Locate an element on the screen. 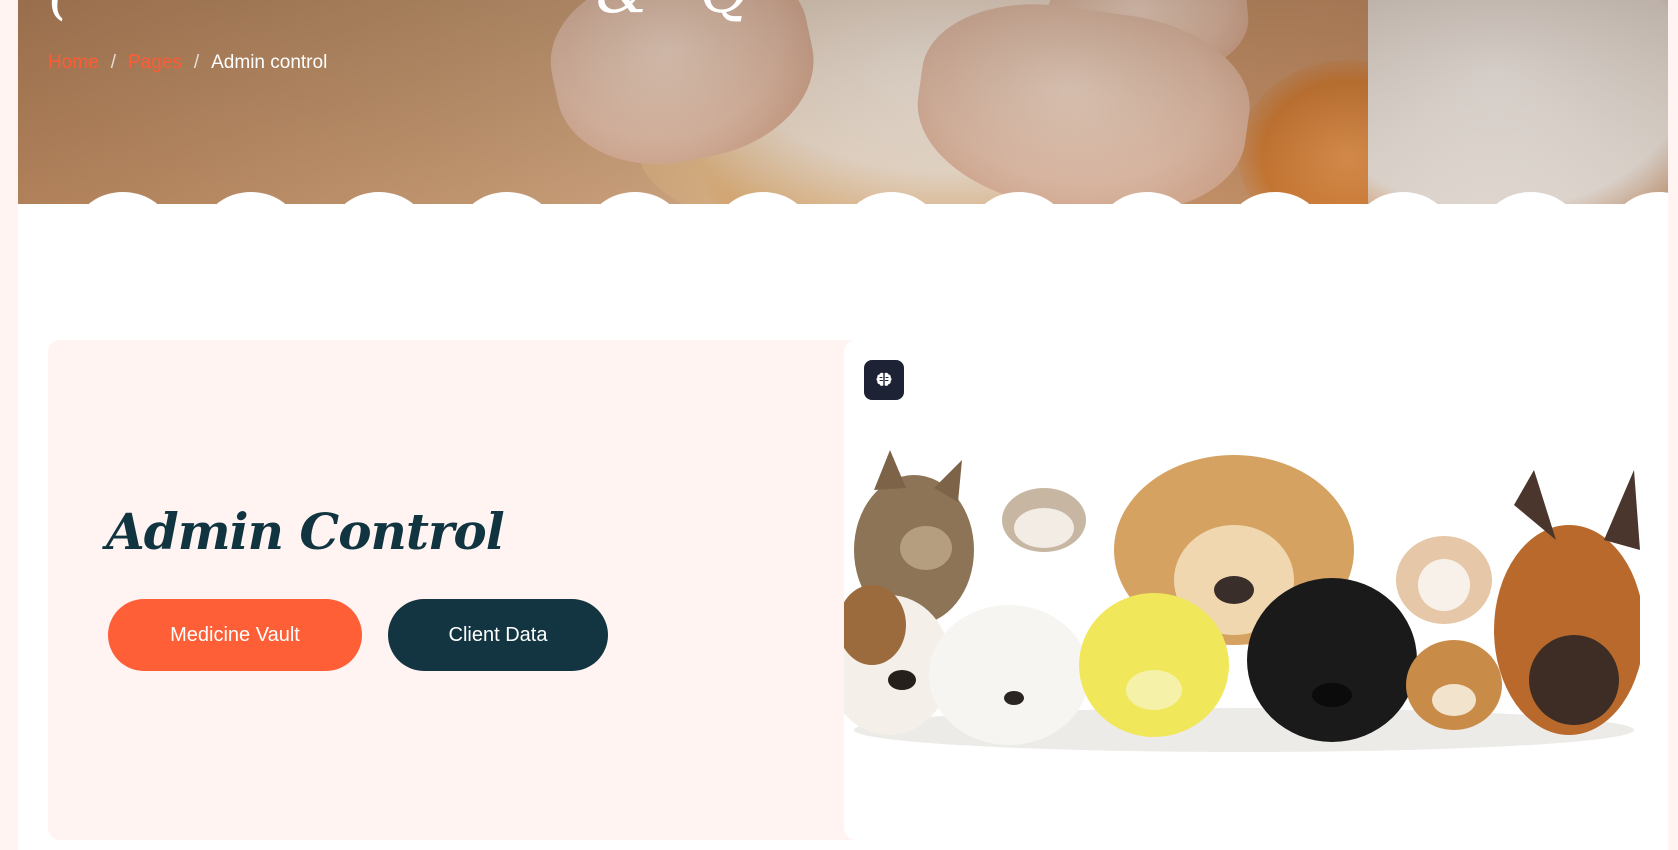 This screenshot has width=1678, height=850. medicine-vault-button: Medicine Vault is located at coordinates (235, 635).